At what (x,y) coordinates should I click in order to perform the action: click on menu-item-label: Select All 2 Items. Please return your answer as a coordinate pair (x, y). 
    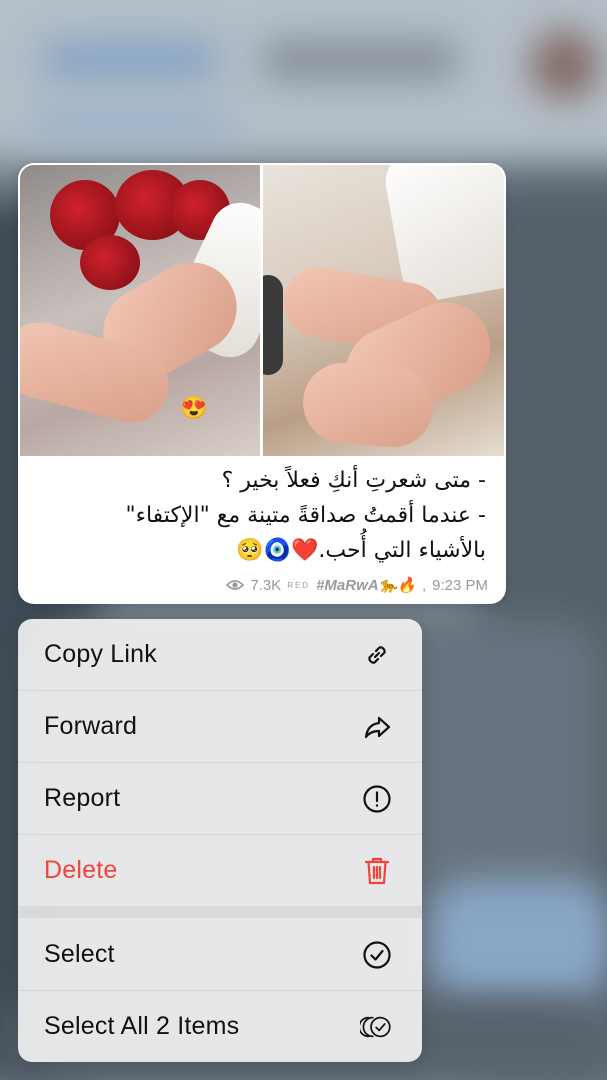
    Looking at the image, I should click on (142, 1026).